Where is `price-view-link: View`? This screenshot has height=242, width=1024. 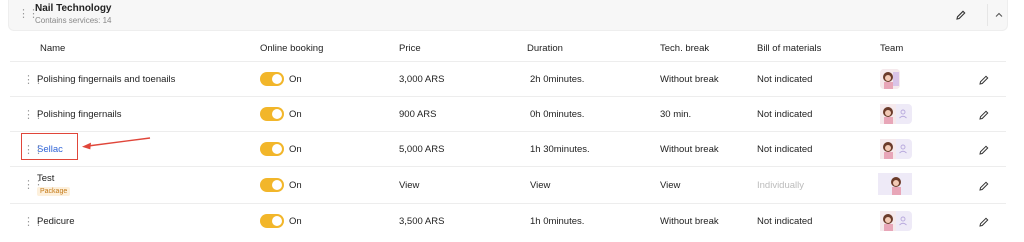
price-view-link: View is located at coordinates (409, 185).